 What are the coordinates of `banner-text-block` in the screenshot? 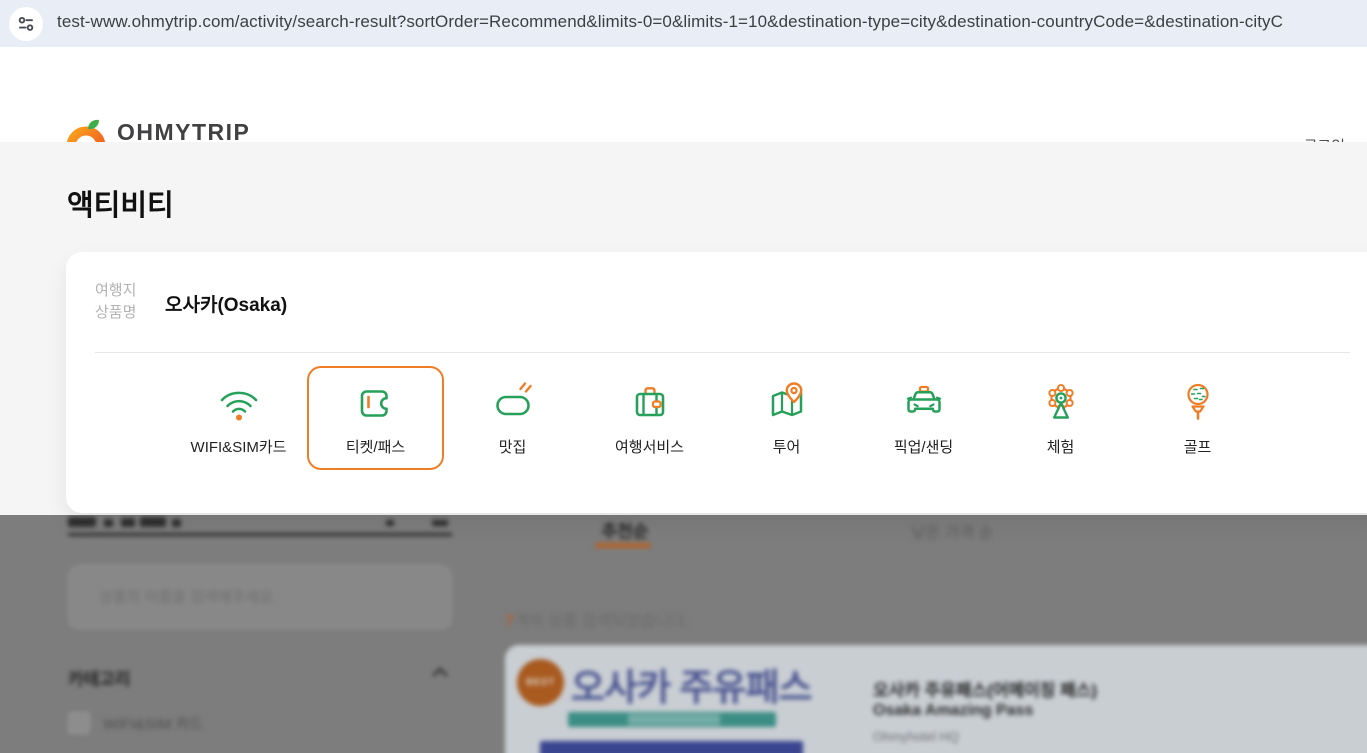 It's located at (674, 719).